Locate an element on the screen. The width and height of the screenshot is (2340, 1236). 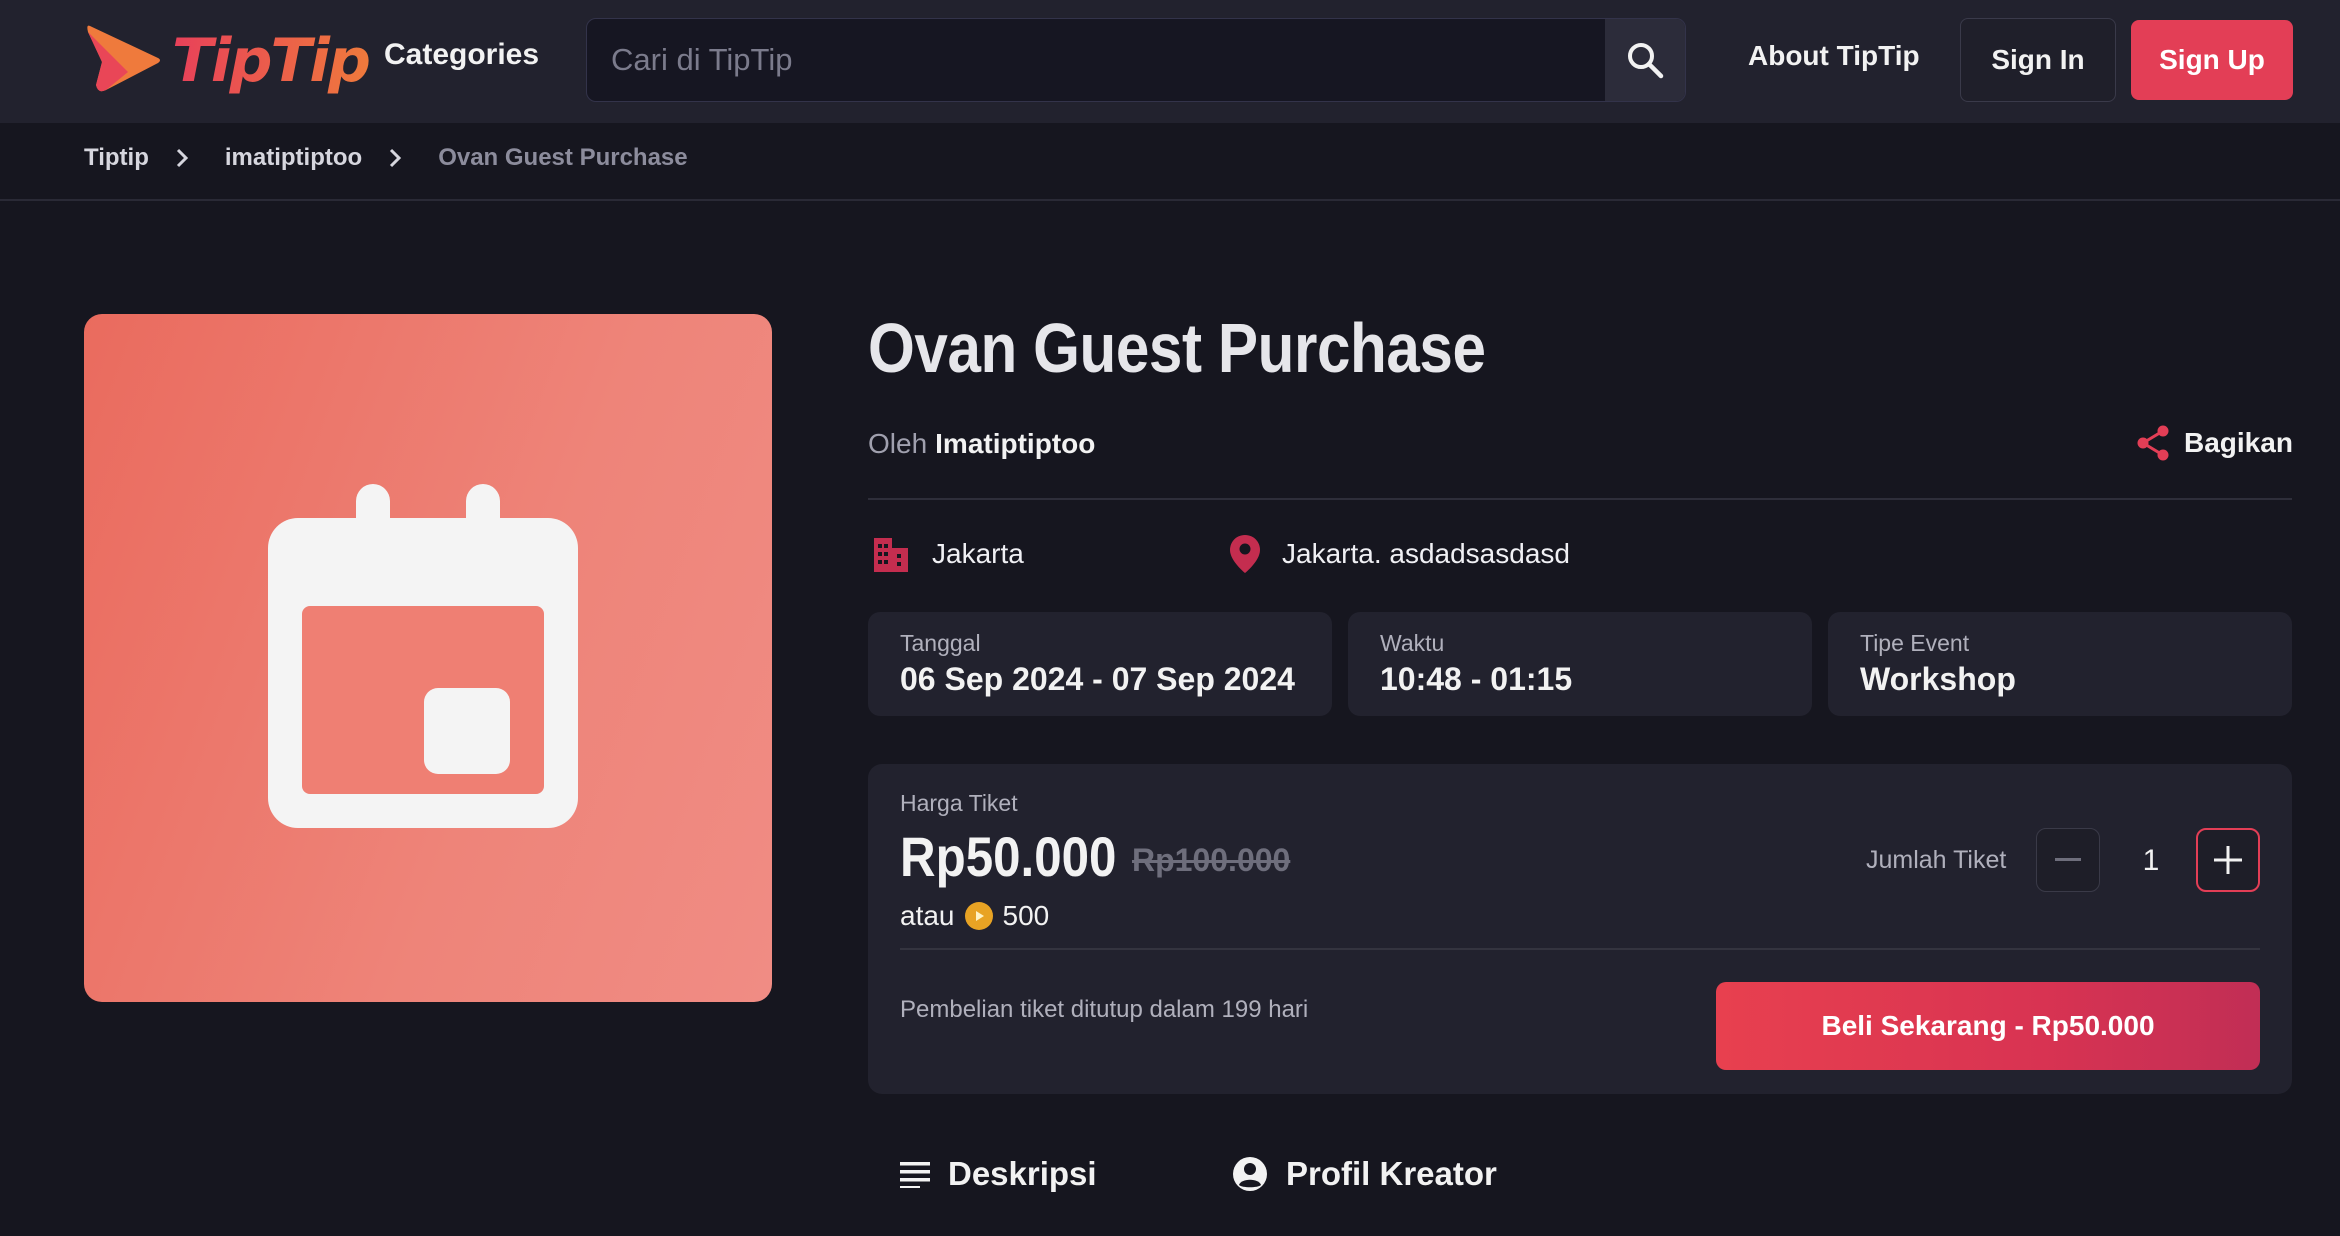
search-button is located at coordinates (1645, 60).